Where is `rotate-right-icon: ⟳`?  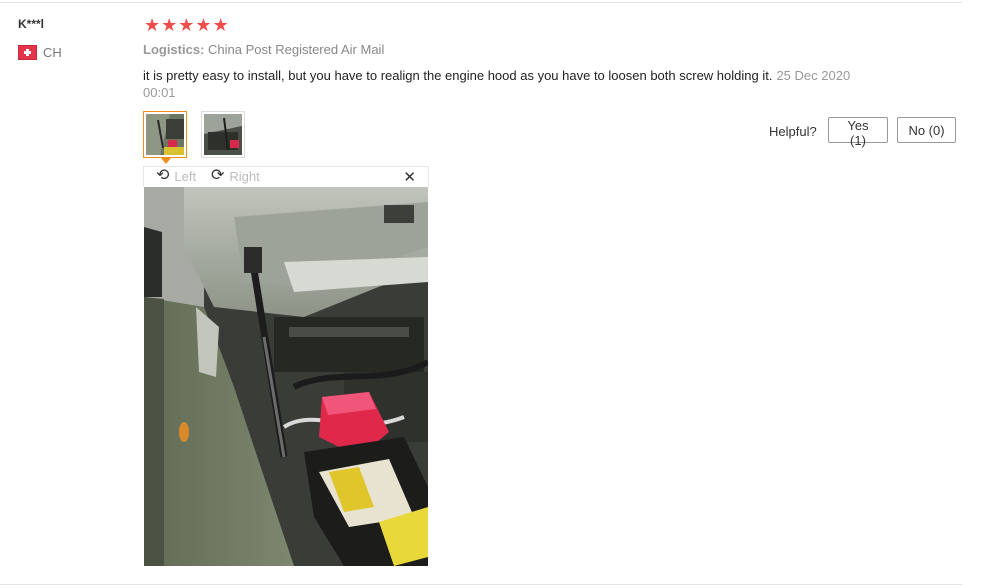
rotate-right-icon: ⟳ is located at coordinates (218, 175).